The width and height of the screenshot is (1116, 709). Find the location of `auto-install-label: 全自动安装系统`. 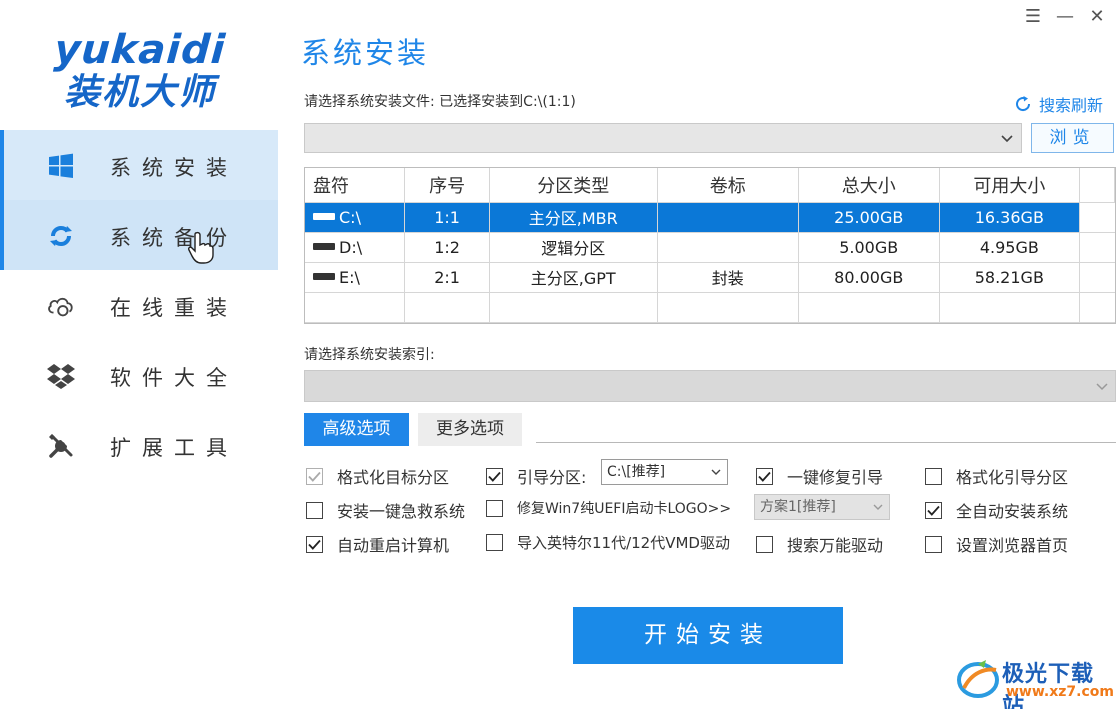

auto-install-label: 全自动安装系统 is located at coordinates (1012, 511).